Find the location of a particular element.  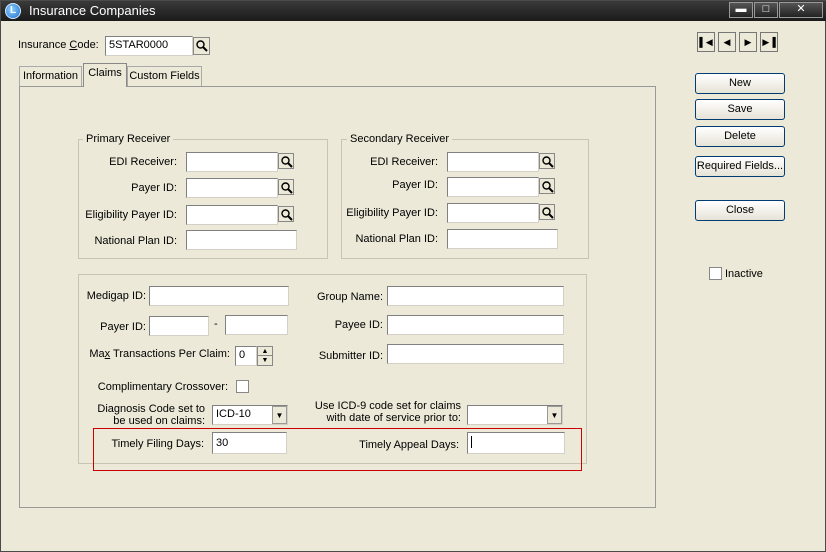

tab-information-label: Information is located at coordinates (50, 76).